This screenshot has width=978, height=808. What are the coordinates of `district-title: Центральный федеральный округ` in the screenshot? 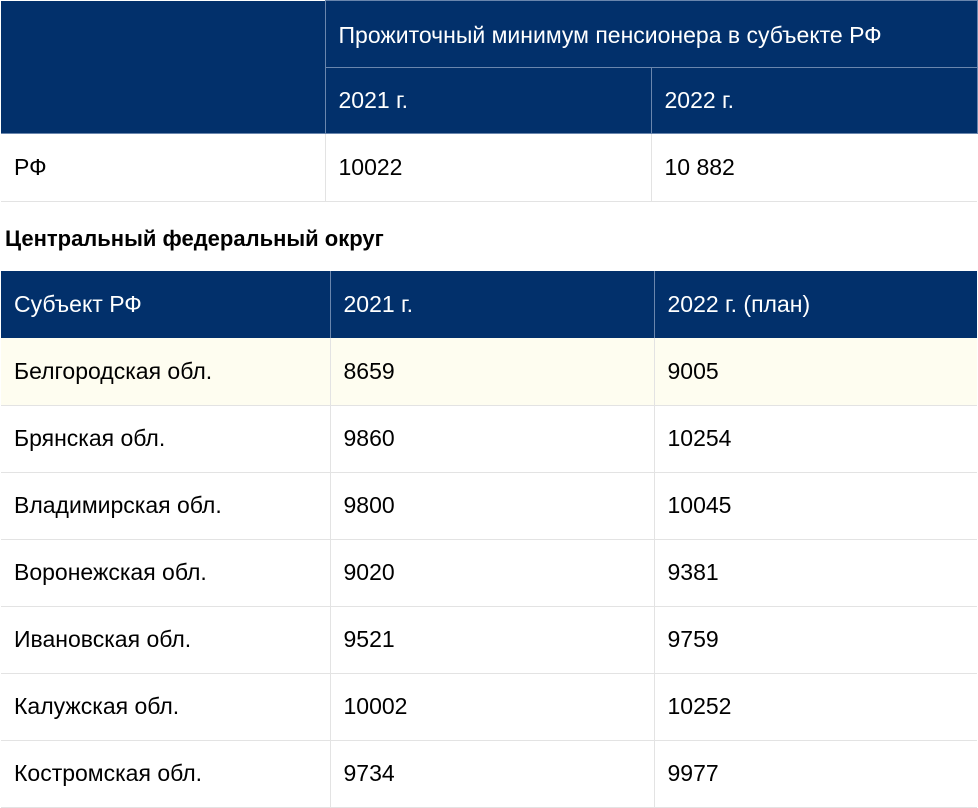 It's located at (194, 238).